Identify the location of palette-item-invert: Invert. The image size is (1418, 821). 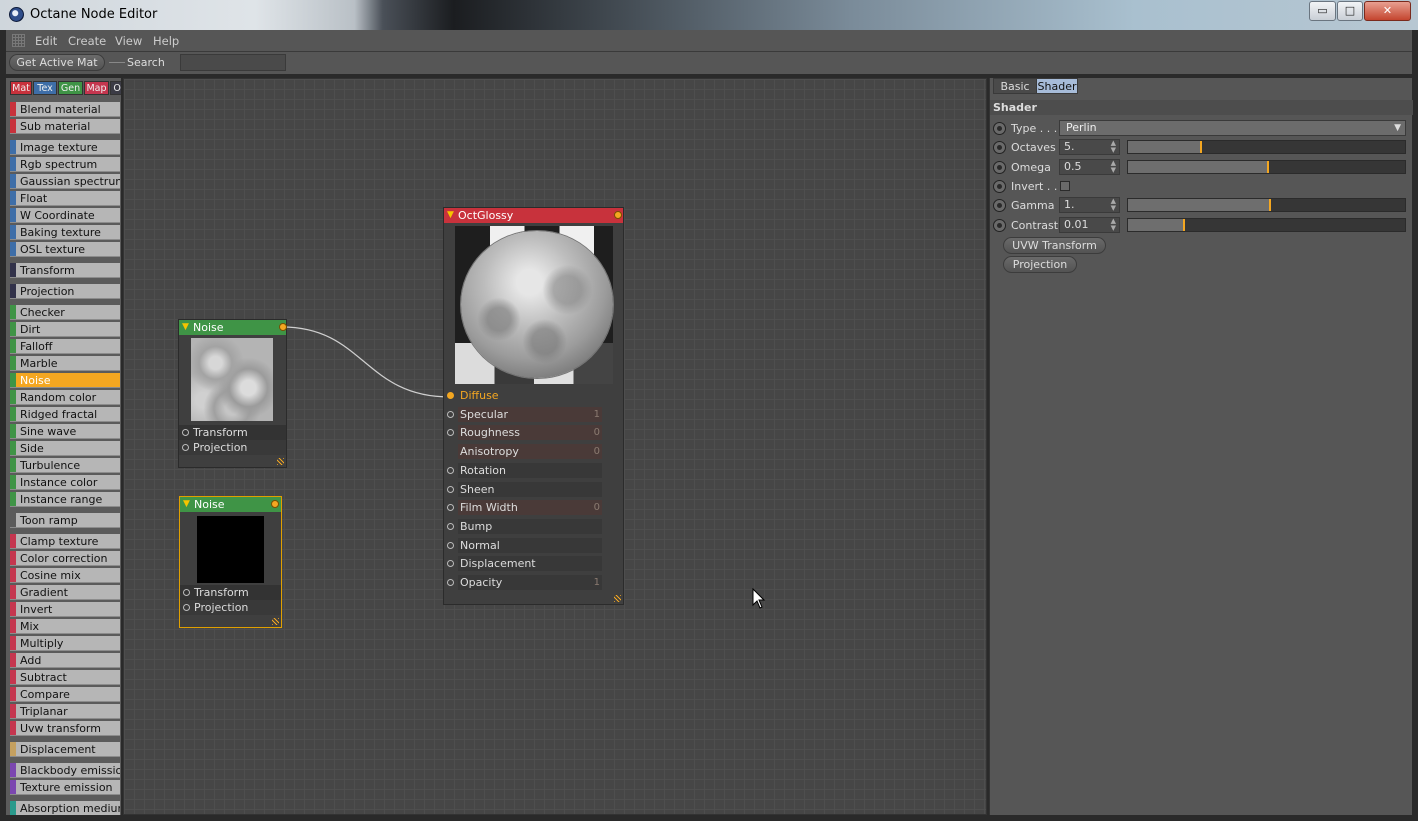
(65, 609).